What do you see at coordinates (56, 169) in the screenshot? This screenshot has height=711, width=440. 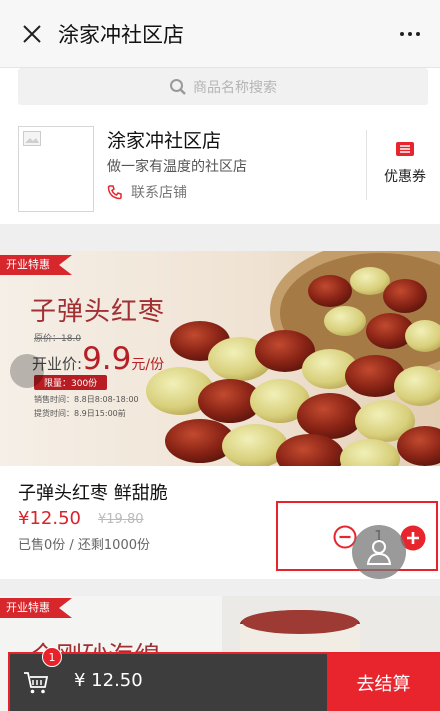 I see `shop-logo` at bounding box center [56, 169].